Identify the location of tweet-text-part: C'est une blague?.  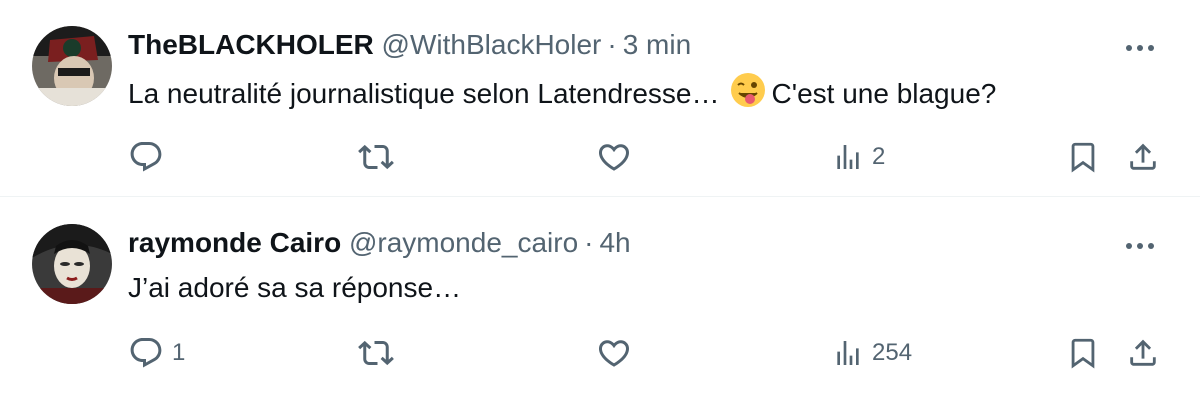
(884, 93).